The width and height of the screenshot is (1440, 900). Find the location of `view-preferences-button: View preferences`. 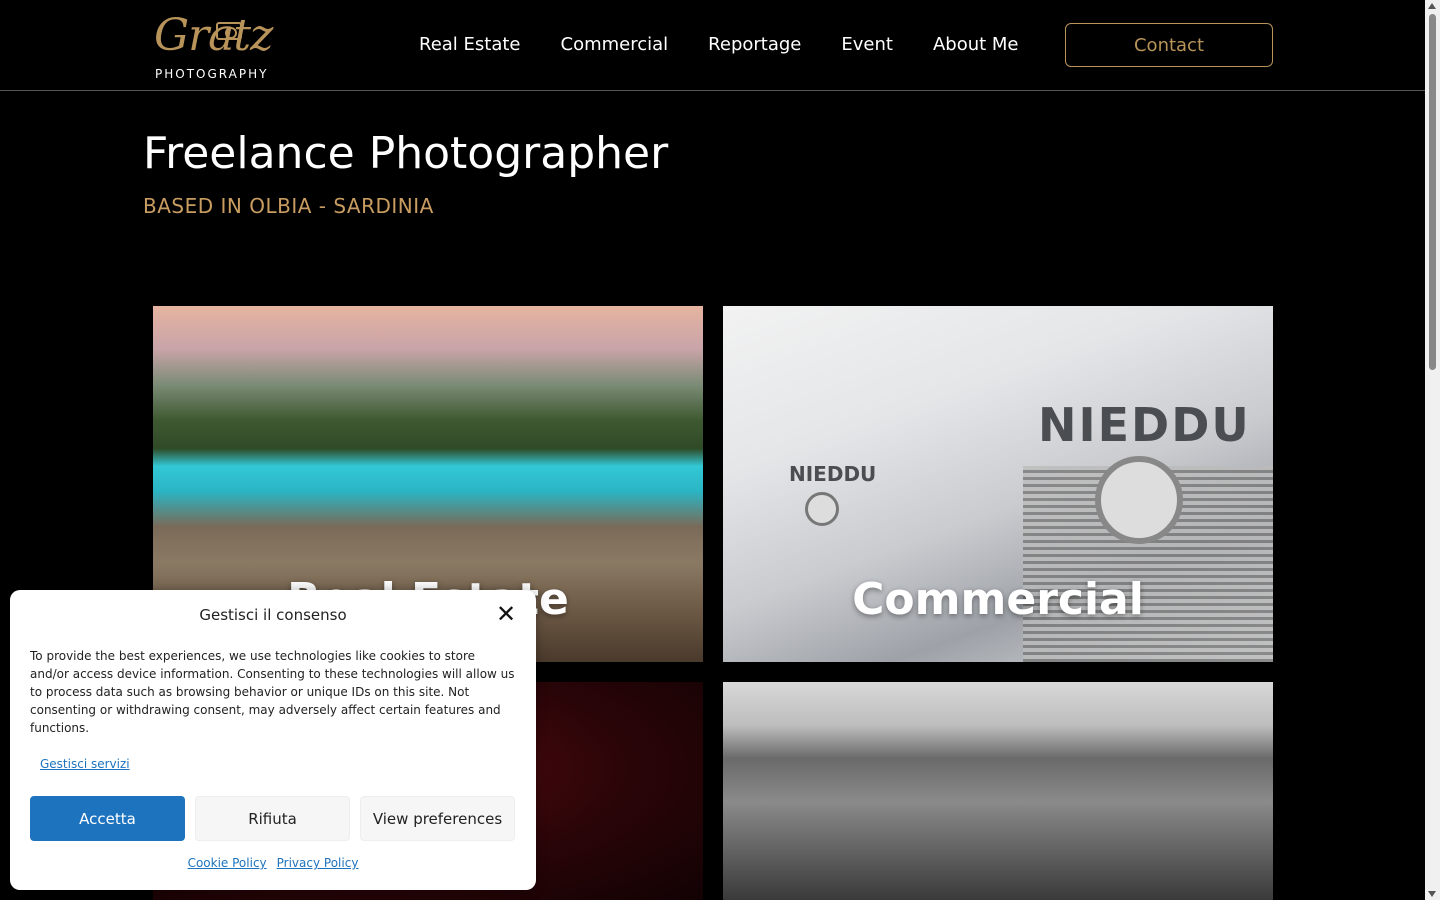

view-preferences-button: View preferences is located at coordinates (437, 818).